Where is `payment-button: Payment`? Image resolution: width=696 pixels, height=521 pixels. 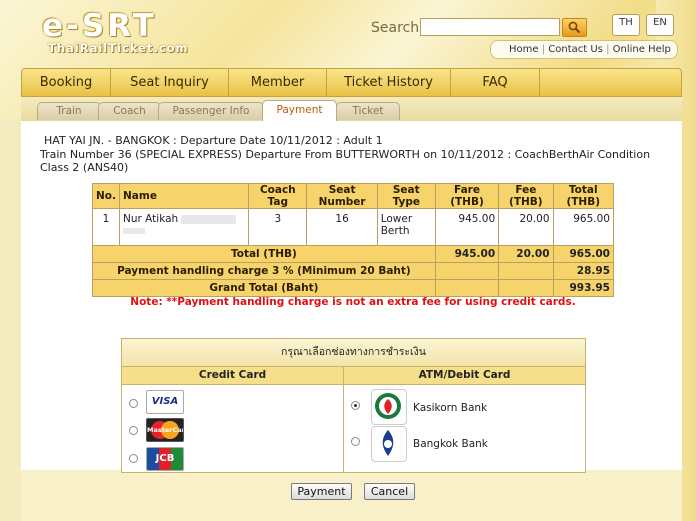
payment-button: Payment is located at coordinates (321, 491).